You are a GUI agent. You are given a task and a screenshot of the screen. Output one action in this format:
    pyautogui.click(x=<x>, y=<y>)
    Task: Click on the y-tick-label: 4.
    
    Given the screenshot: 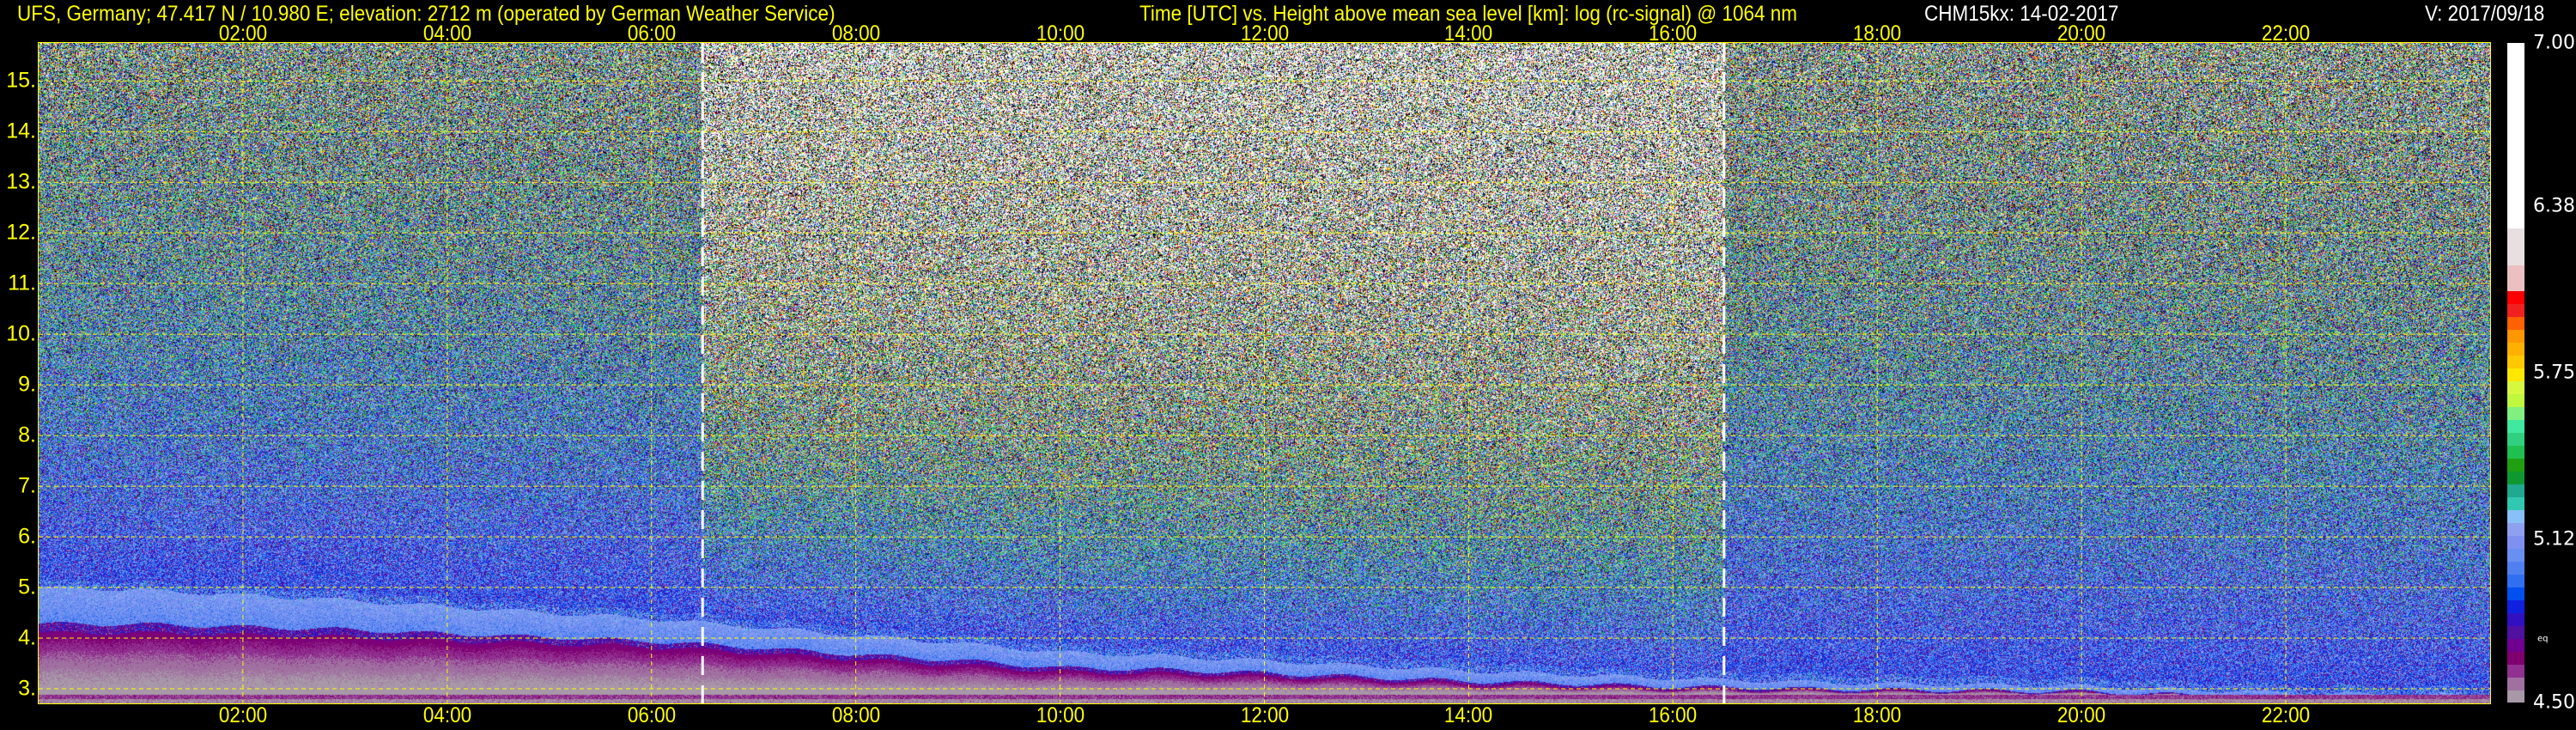 What is the action you would take?
    pyautogui.click(x=27, y=637)
    